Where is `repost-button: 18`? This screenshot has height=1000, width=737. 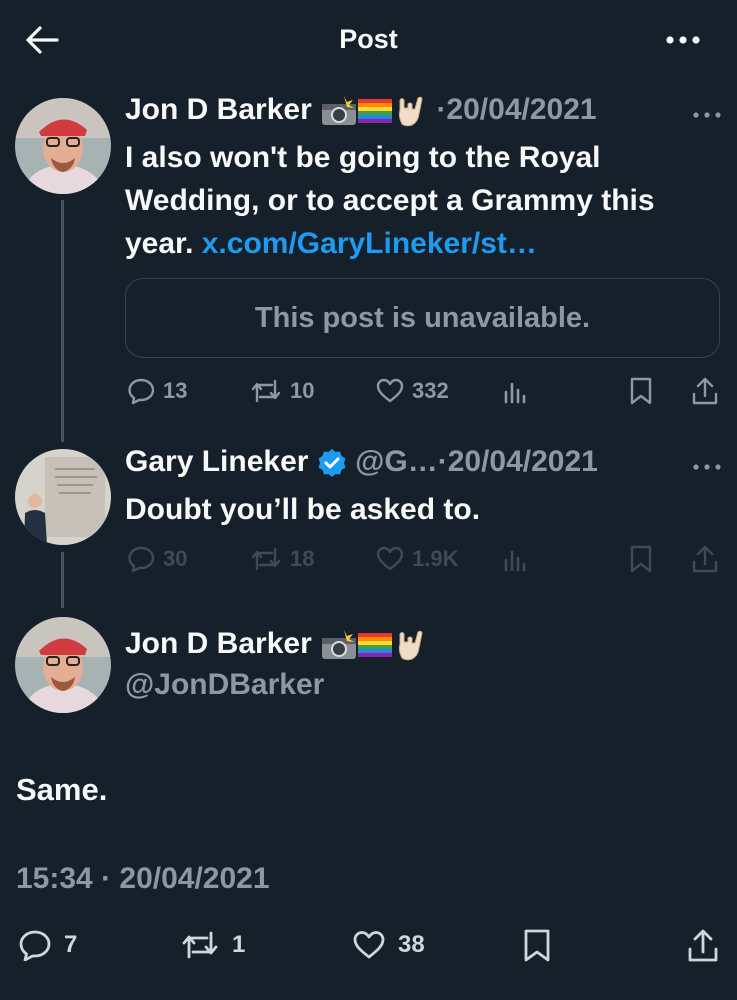
repost-button: 18 is located at coordinates (282, 559).